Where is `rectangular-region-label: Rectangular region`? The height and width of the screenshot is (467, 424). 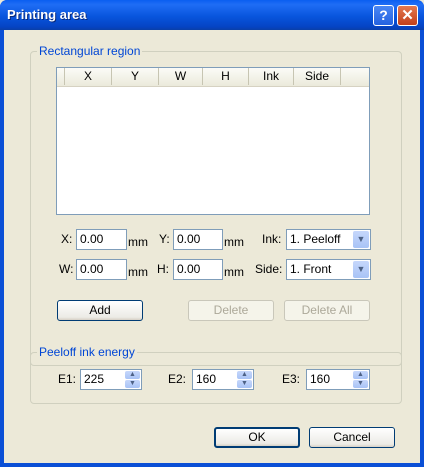 rectangular-region-label: Rectangular region is located at coordinates (90, 51).